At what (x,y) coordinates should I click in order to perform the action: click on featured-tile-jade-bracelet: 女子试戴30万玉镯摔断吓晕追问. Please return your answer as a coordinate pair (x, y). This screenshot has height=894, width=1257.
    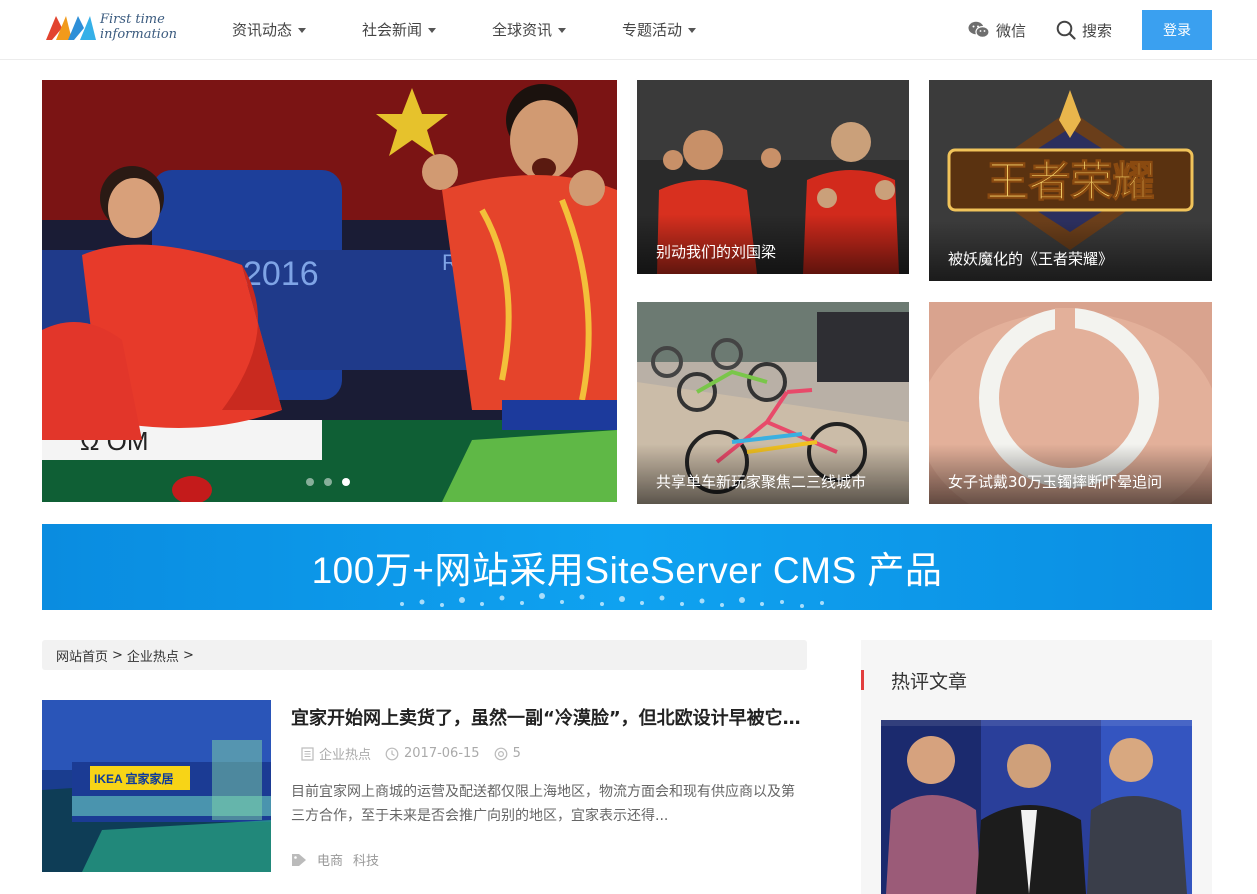
    Looking at the image, I should click on (1070, 403).